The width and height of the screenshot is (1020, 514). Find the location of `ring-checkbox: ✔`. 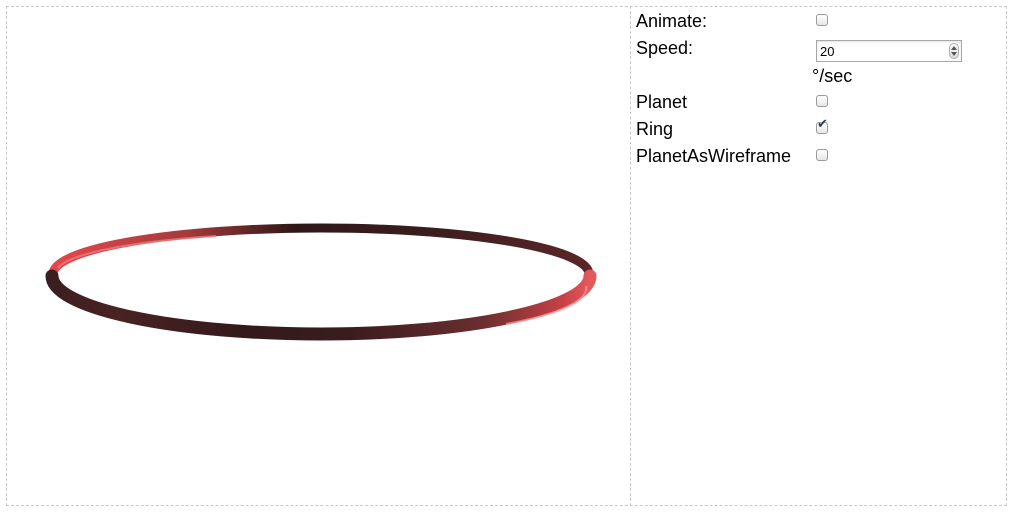

ring-checkbox: ✔ is located at coordinates (822, 126).